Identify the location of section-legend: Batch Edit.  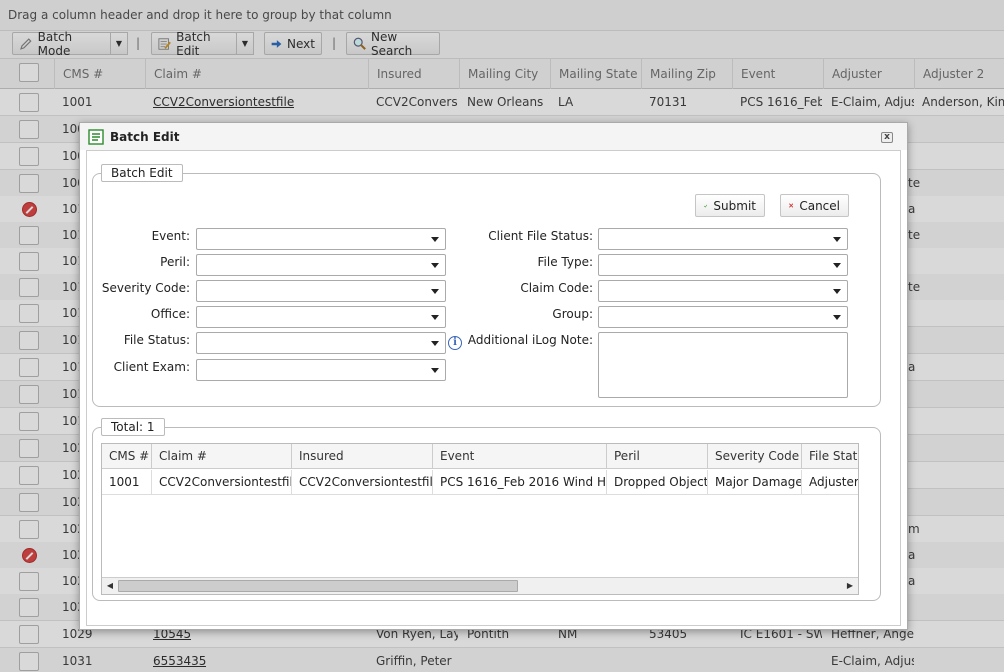
(142, 173).